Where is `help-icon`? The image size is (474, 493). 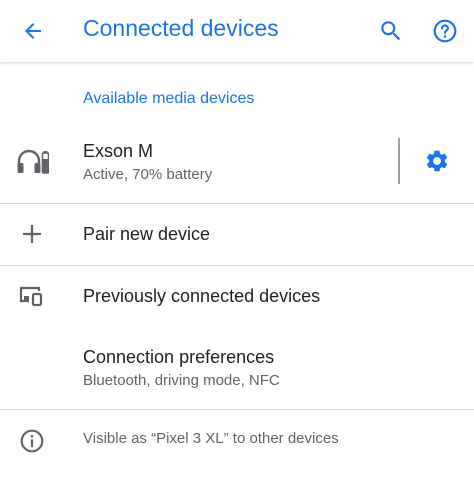 help-icon is located at coordinates (445, 31).